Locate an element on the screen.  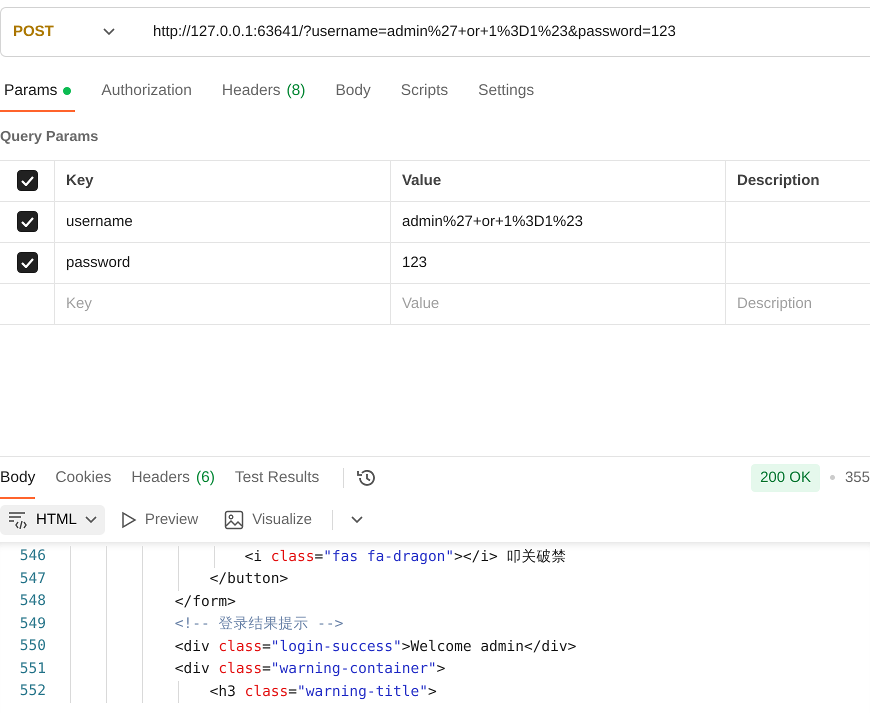
code-icon is located at coordinates (18, 519).